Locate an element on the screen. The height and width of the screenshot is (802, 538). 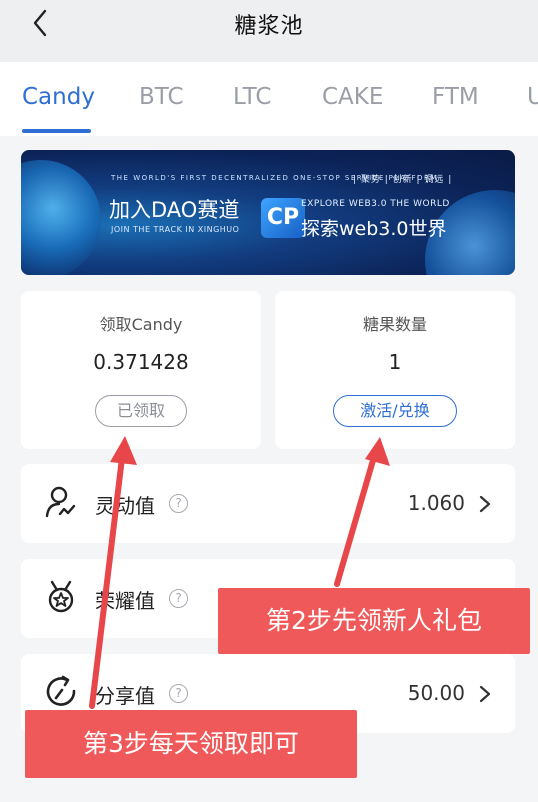
candy-count-card: 糖果数量 1 激活/兑换 is located at coordinates (395, 370).